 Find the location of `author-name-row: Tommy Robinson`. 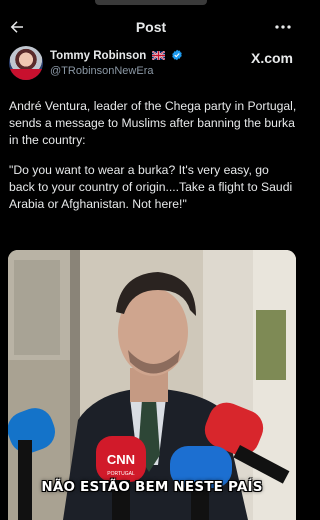

author-name-row: Tommy Robinson is located at coordinates (116, 55).